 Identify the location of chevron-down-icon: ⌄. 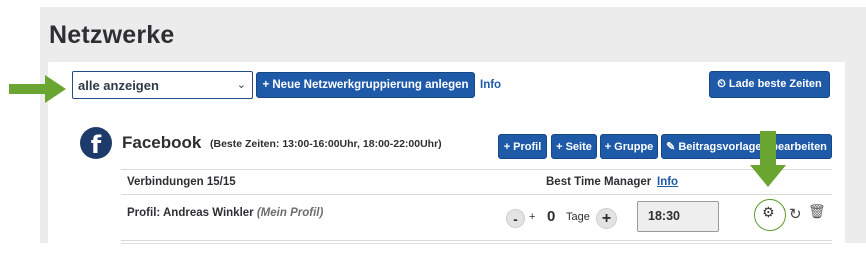
(241, 85).